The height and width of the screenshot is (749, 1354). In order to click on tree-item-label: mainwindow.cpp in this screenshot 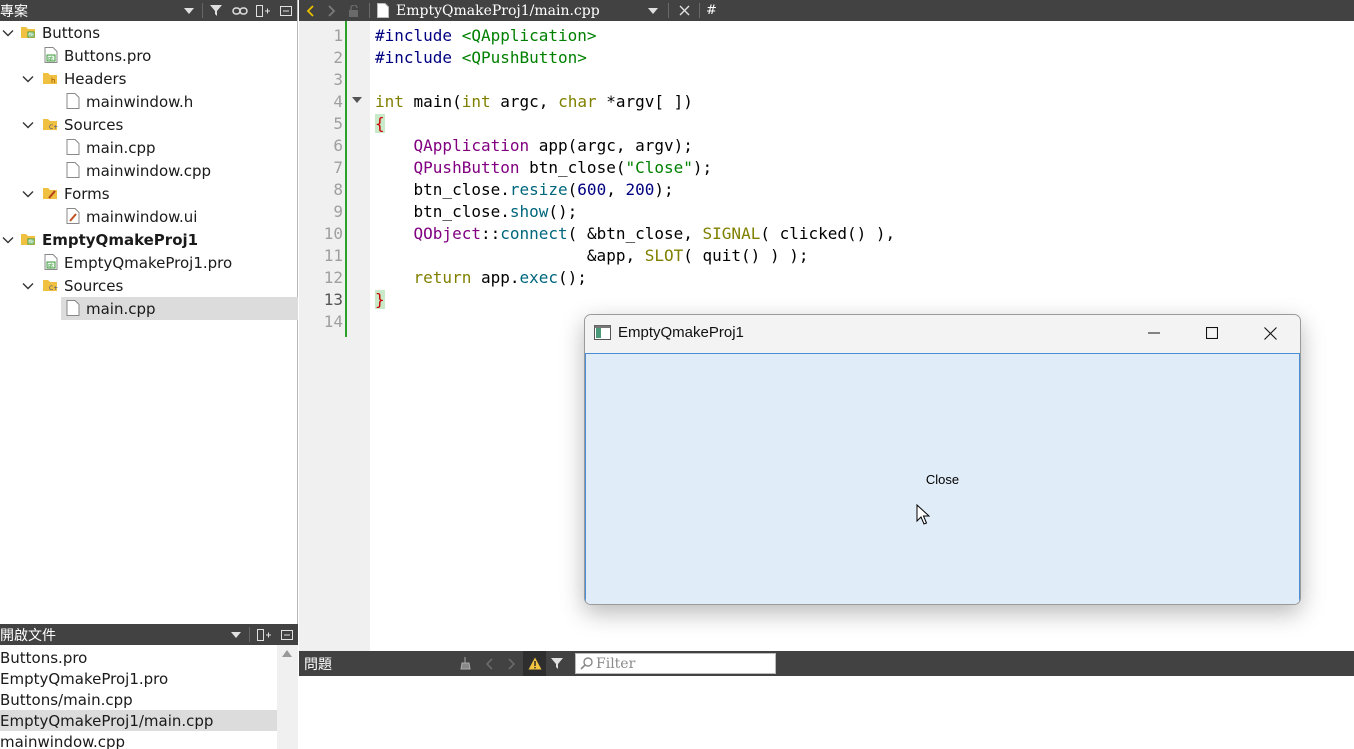, I will do `click(149, 170)`.